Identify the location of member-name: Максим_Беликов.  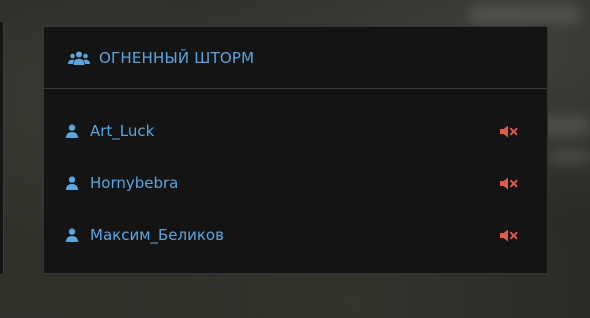
(157, 235).